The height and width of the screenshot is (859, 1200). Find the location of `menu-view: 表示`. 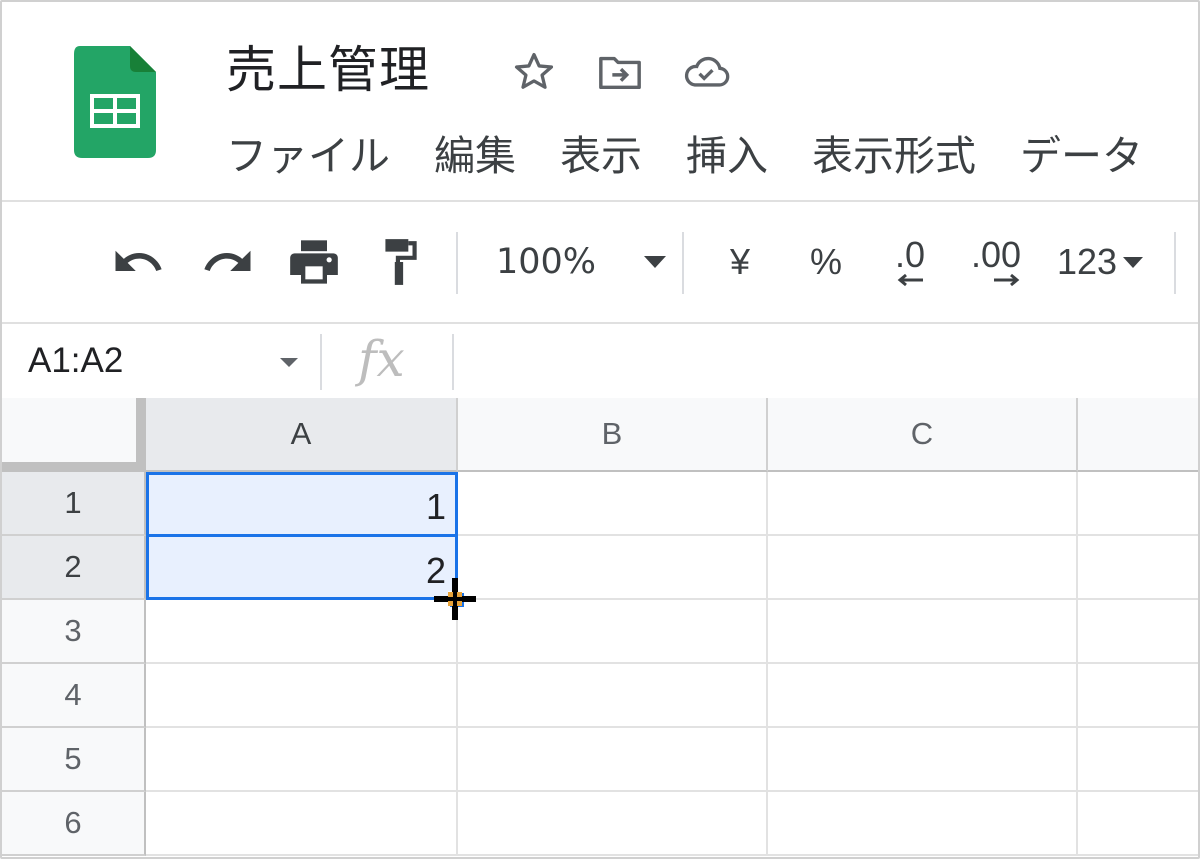

menu-view: 表示 is located at coordinates (601, 156).